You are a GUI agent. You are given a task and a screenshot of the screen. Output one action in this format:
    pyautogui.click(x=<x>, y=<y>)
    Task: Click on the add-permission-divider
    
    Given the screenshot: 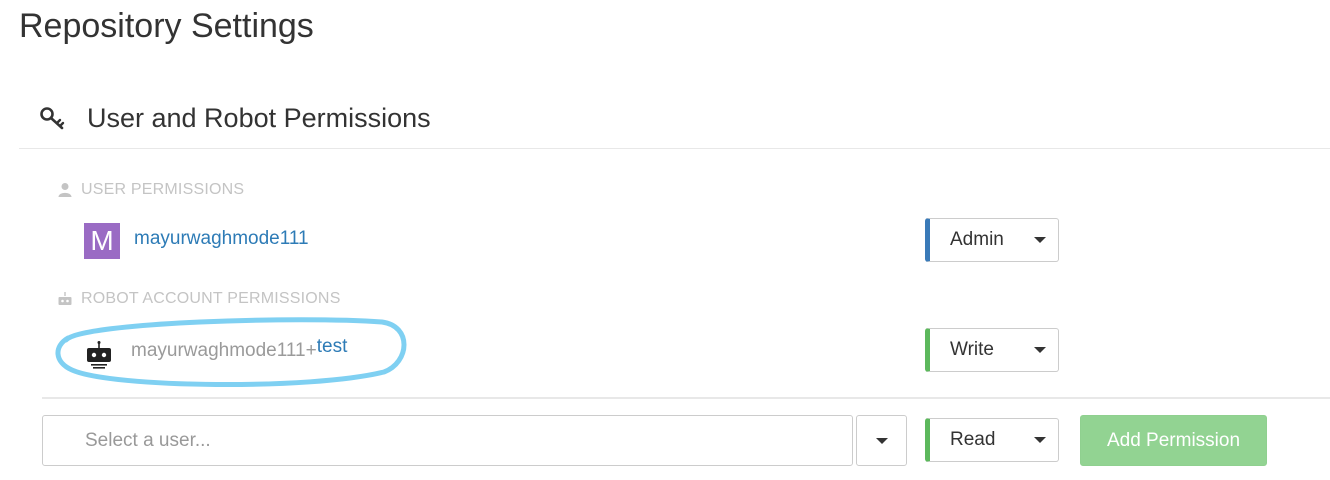 What is the action you would take?
    pyautogui.click(x=686, y=398)
    